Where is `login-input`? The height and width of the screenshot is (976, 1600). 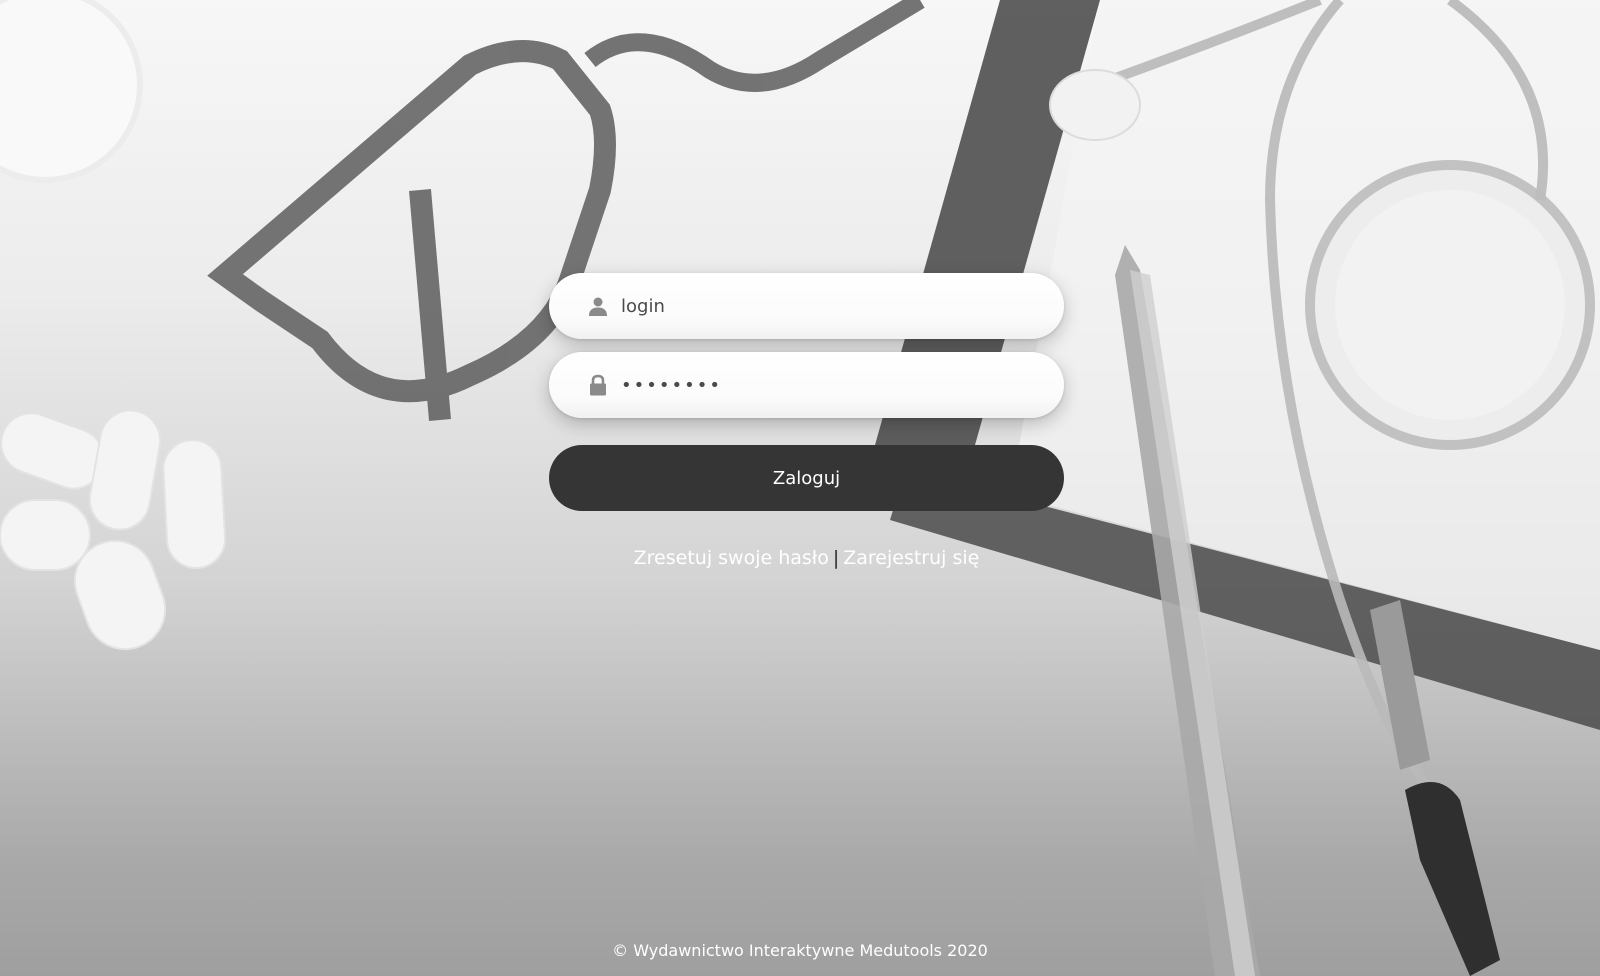 login-input is located at coordinates (821, 306).